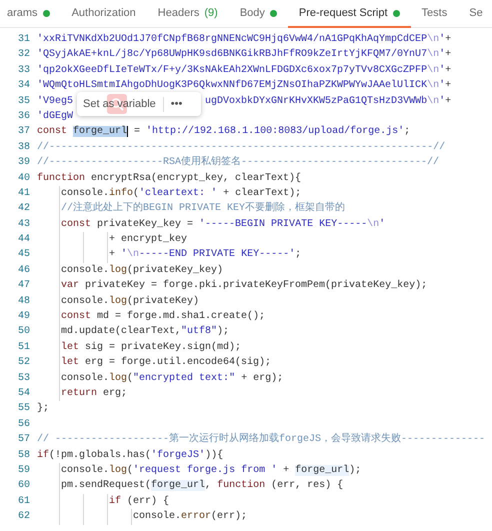 Image resolution: width=492 pixels, height=531 pixels. Describe the element at coordinates (23, 255) in the screenshot. I see `line-number: 45` at that location.